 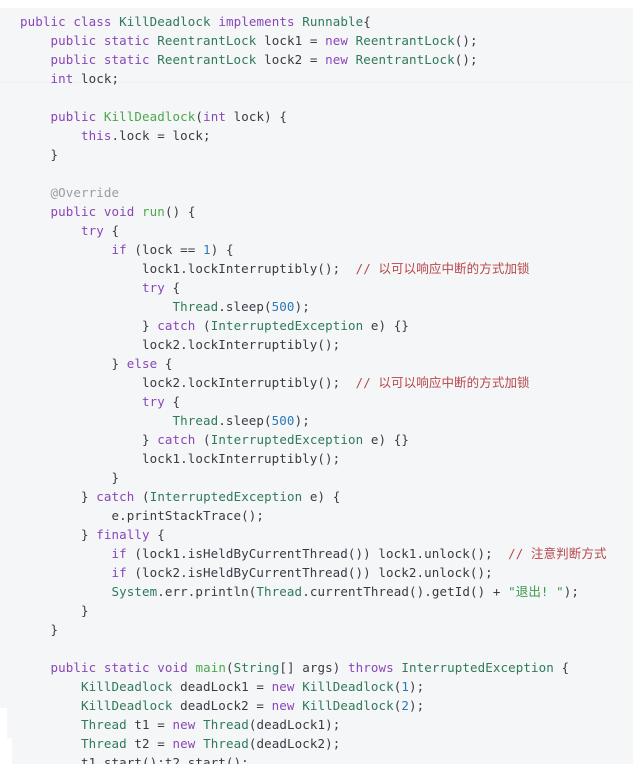 I want to click on code-token-pl: lock1 =, so click(x=291, y=40).